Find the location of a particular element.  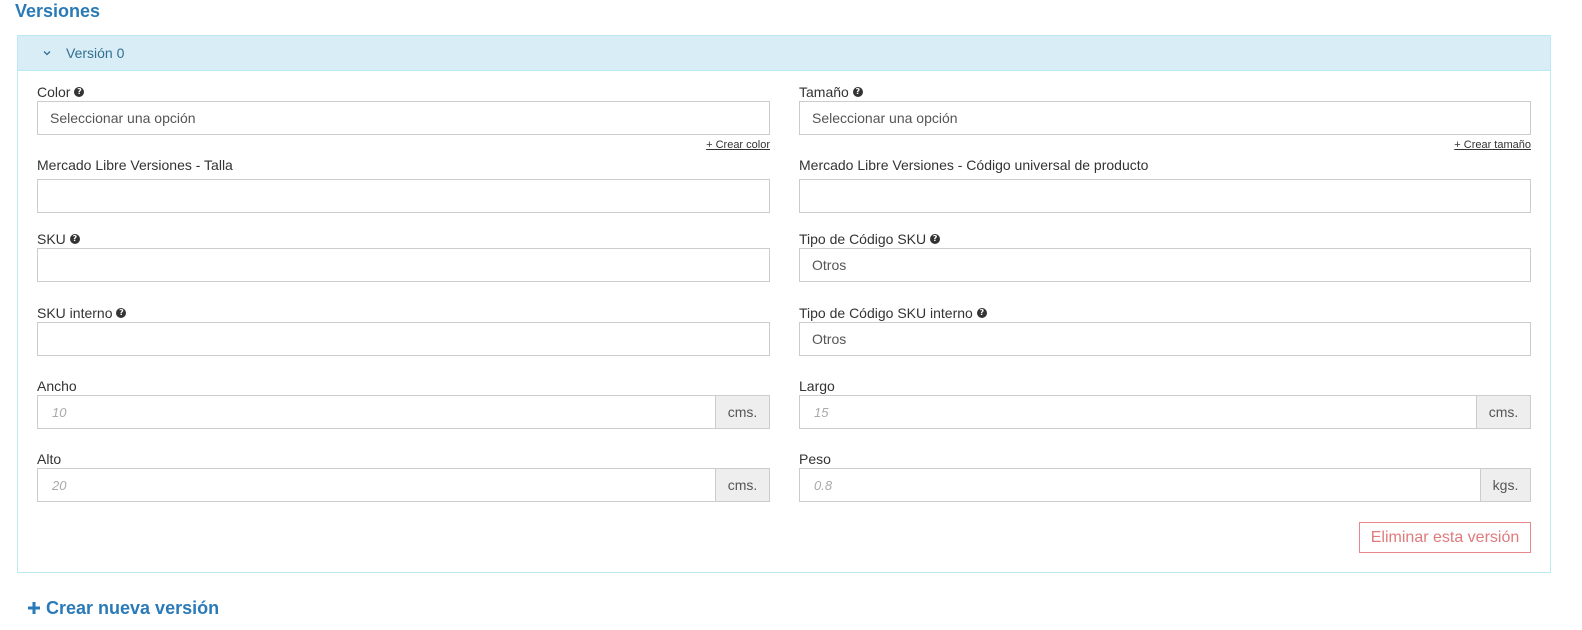

peso-field is located at coordinates (1140, 485).